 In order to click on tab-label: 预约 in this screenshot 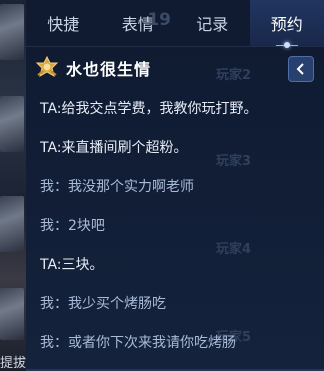, I will do `click(286, 24)`.